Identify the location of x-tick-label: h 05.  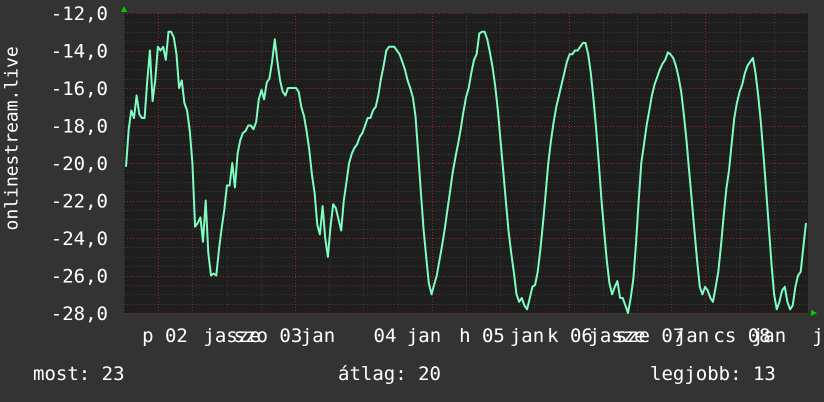
(482, 336).